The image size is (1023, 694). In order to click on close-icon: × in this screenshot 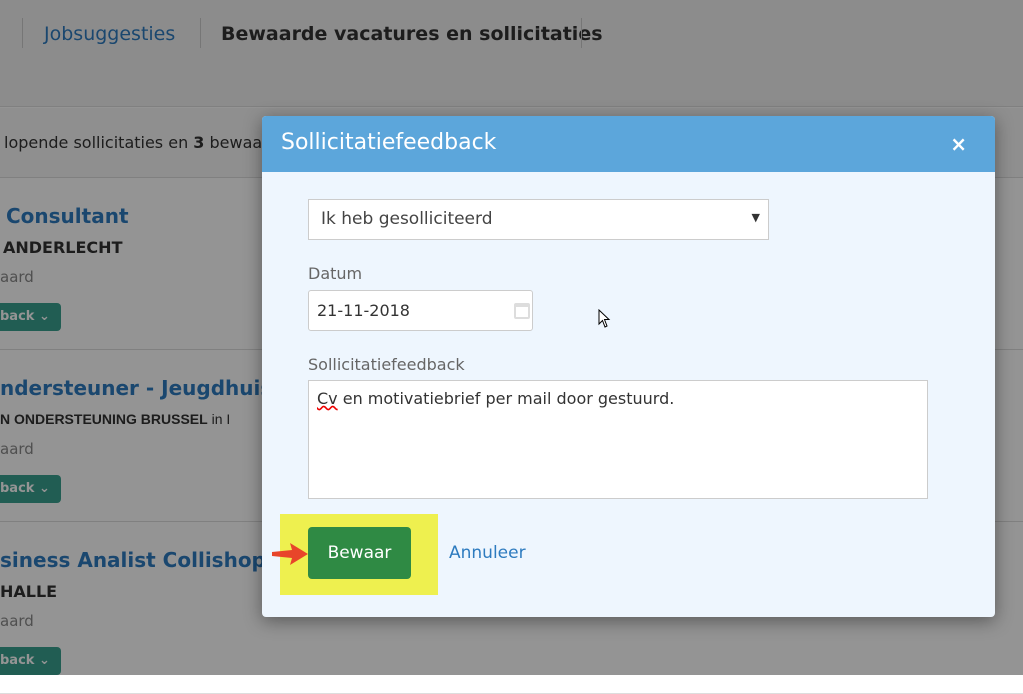, I will do `click(958, 144)`.